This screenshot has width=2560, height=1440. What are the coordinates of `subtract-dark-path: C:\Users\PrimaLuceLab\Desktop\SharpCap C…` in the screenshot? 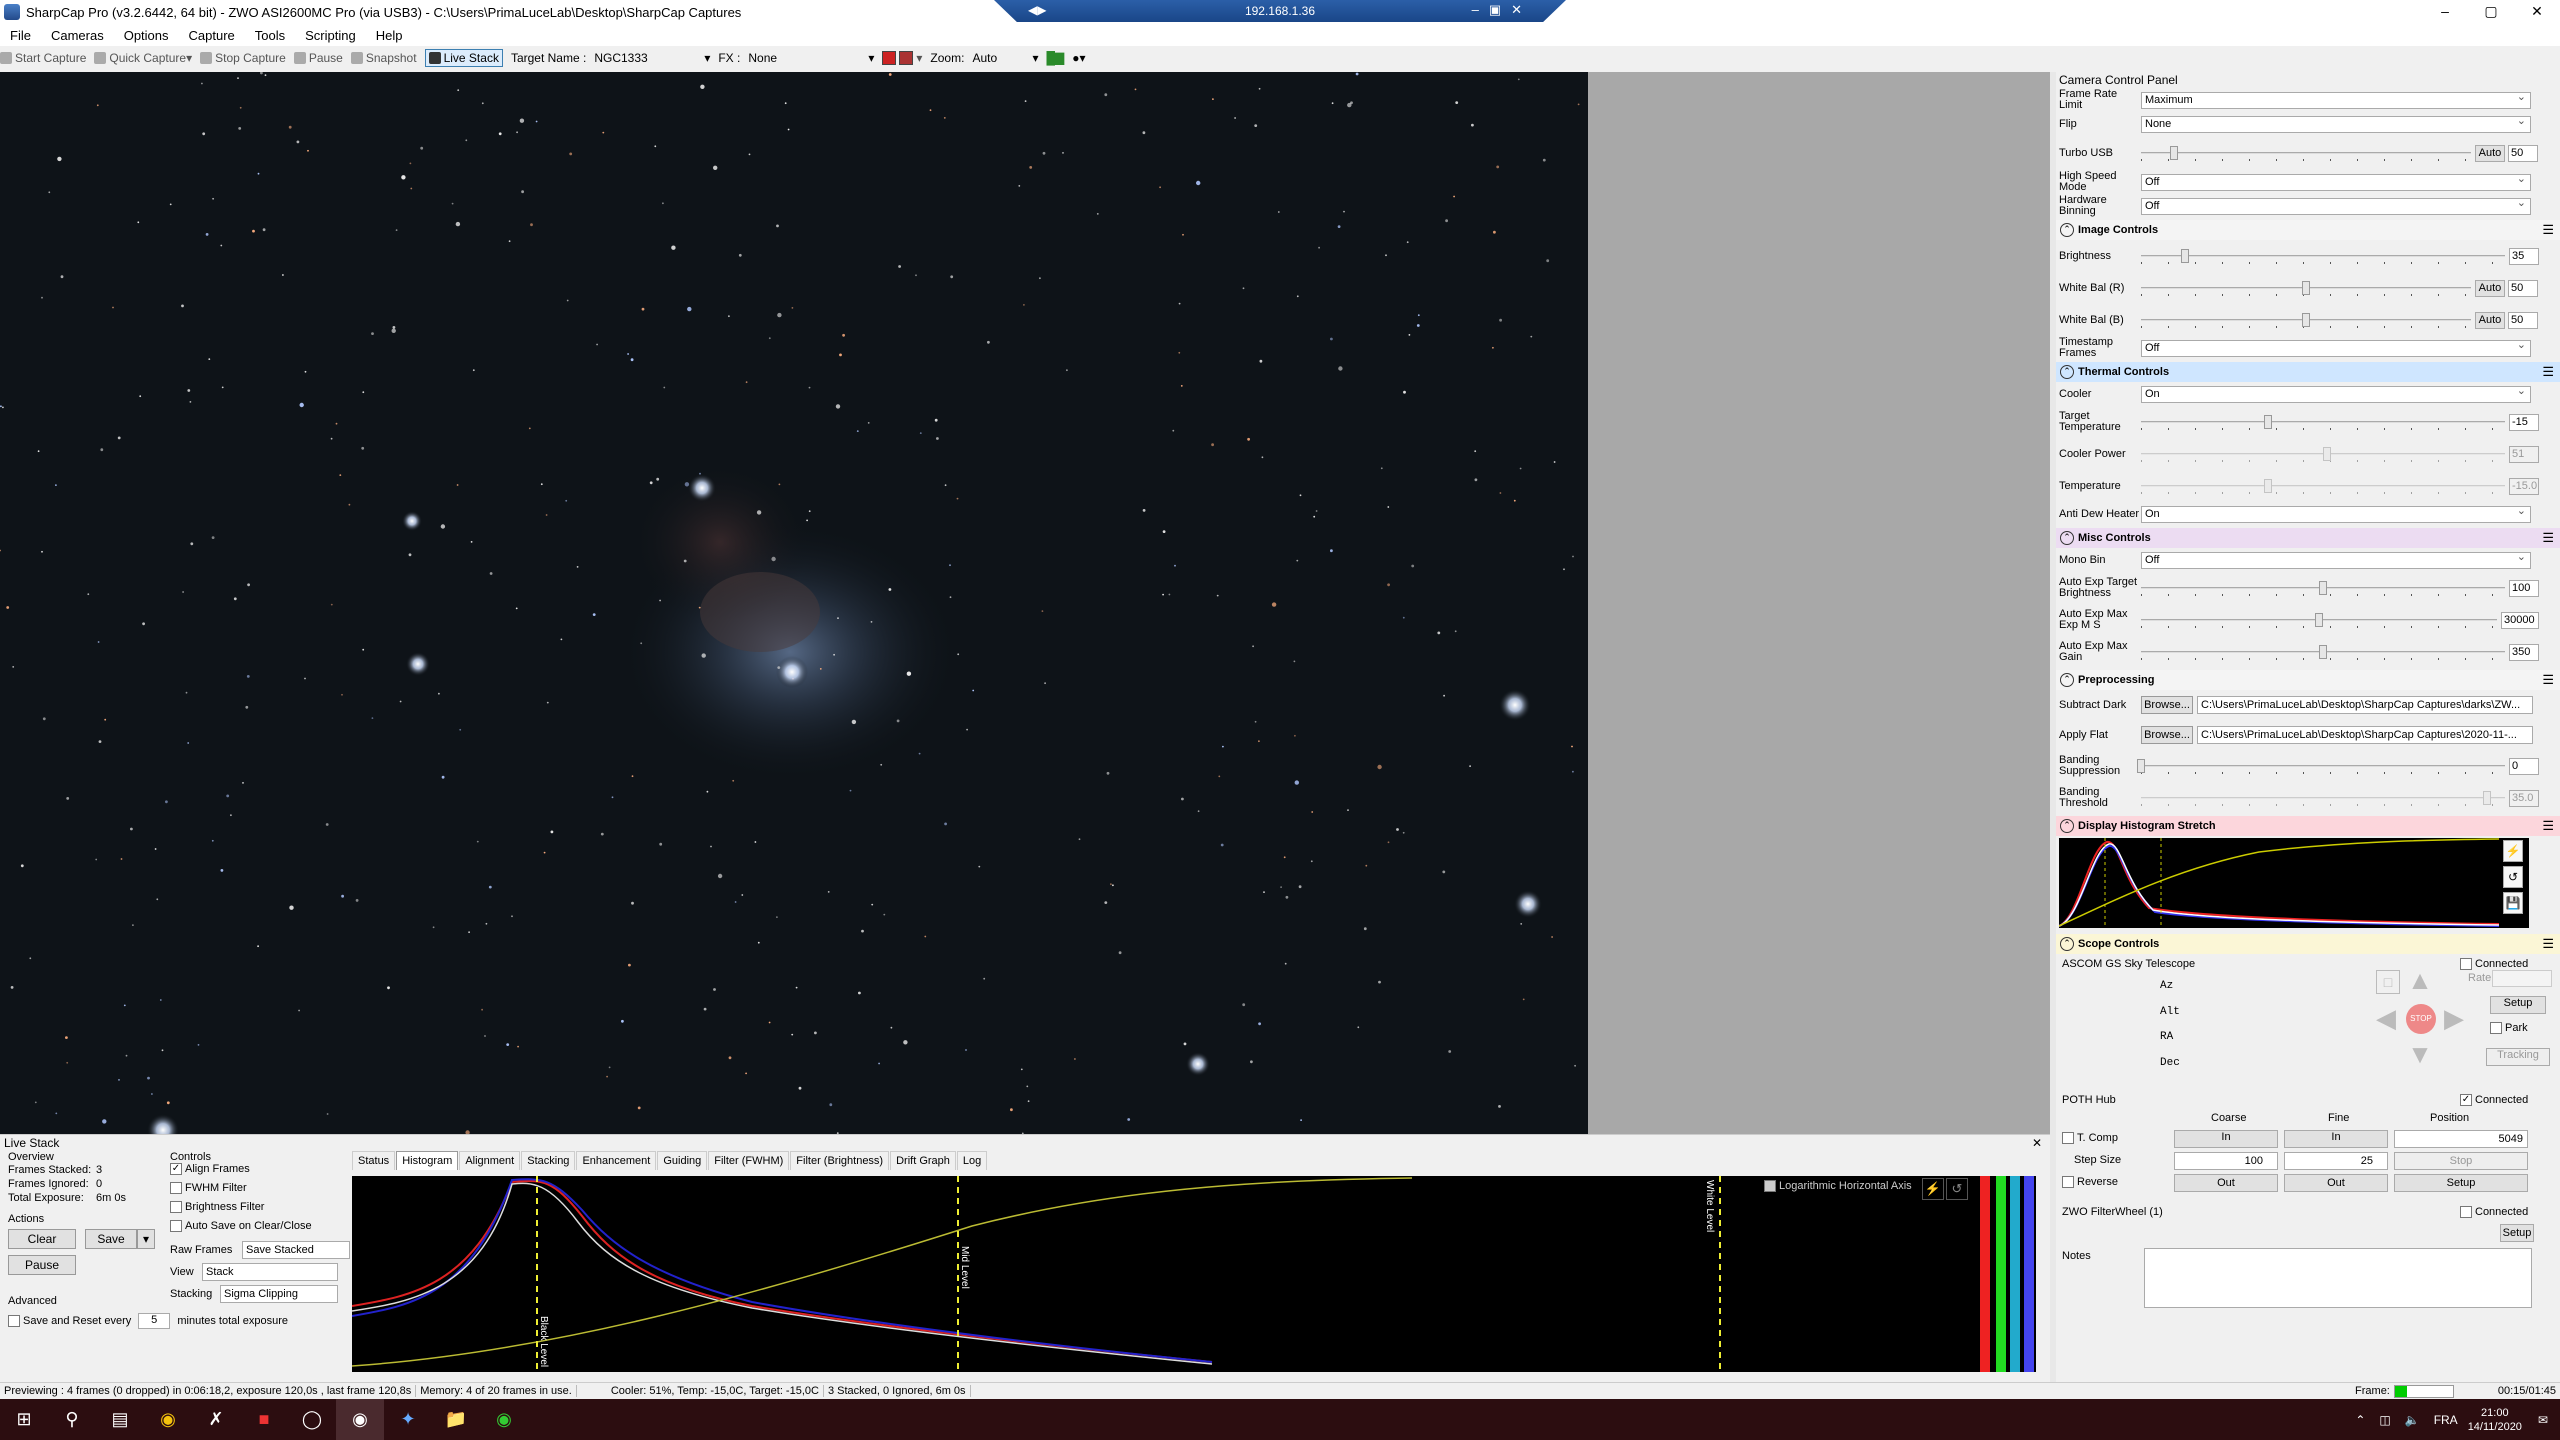 It's located at (2365, 705).